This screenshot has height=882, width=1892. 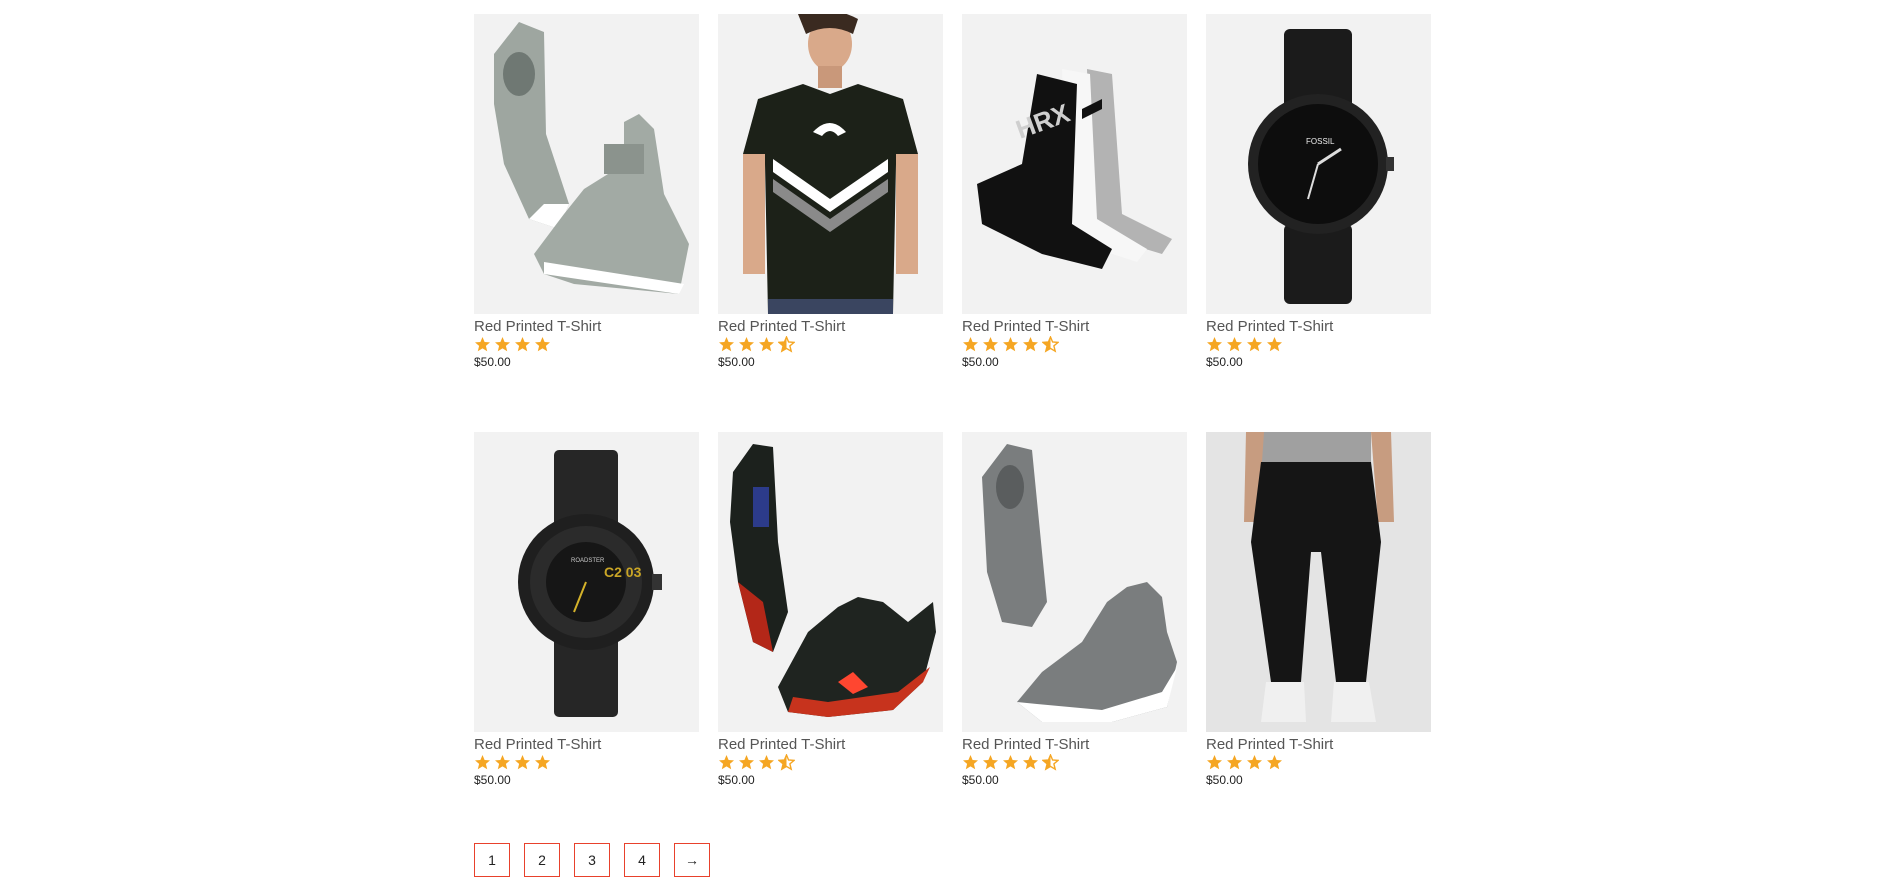 I want to click on svg-text: C2 03, so click(x=623, y=572).